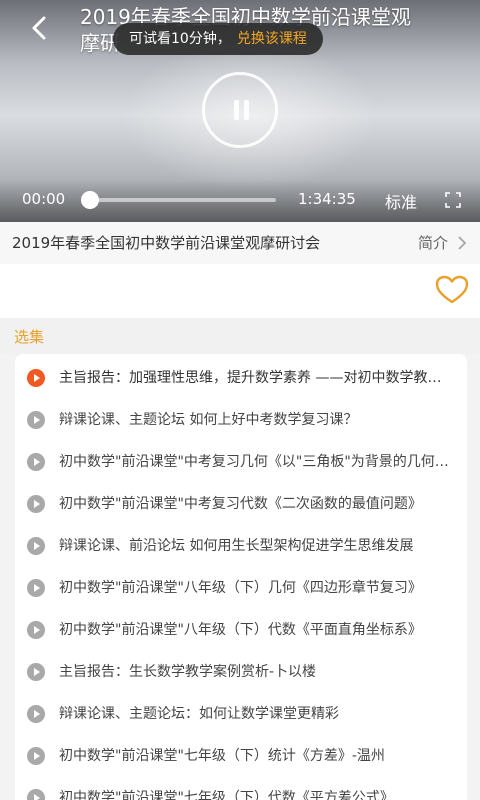  I want to click on episode-title: 主旨报告：生长数学教学案例赏析-卜以楼, so click(188, 672).